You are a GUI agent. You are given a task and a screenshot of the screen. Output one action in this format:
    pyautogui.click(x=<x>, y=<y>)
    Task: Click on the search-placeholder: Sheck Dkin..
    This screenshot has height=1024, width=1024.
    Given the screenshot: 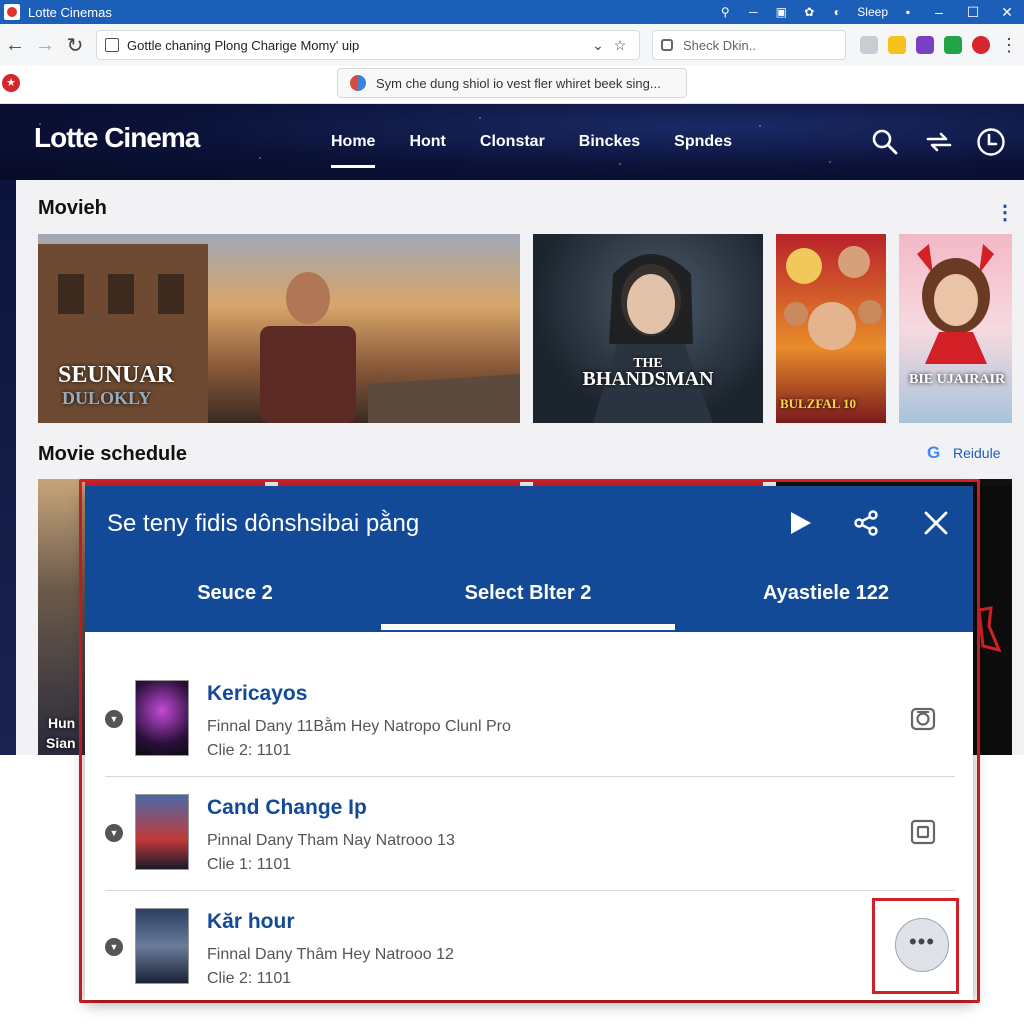 What is the action you would take?
    pyautogui.click(x=719, y=45)
    